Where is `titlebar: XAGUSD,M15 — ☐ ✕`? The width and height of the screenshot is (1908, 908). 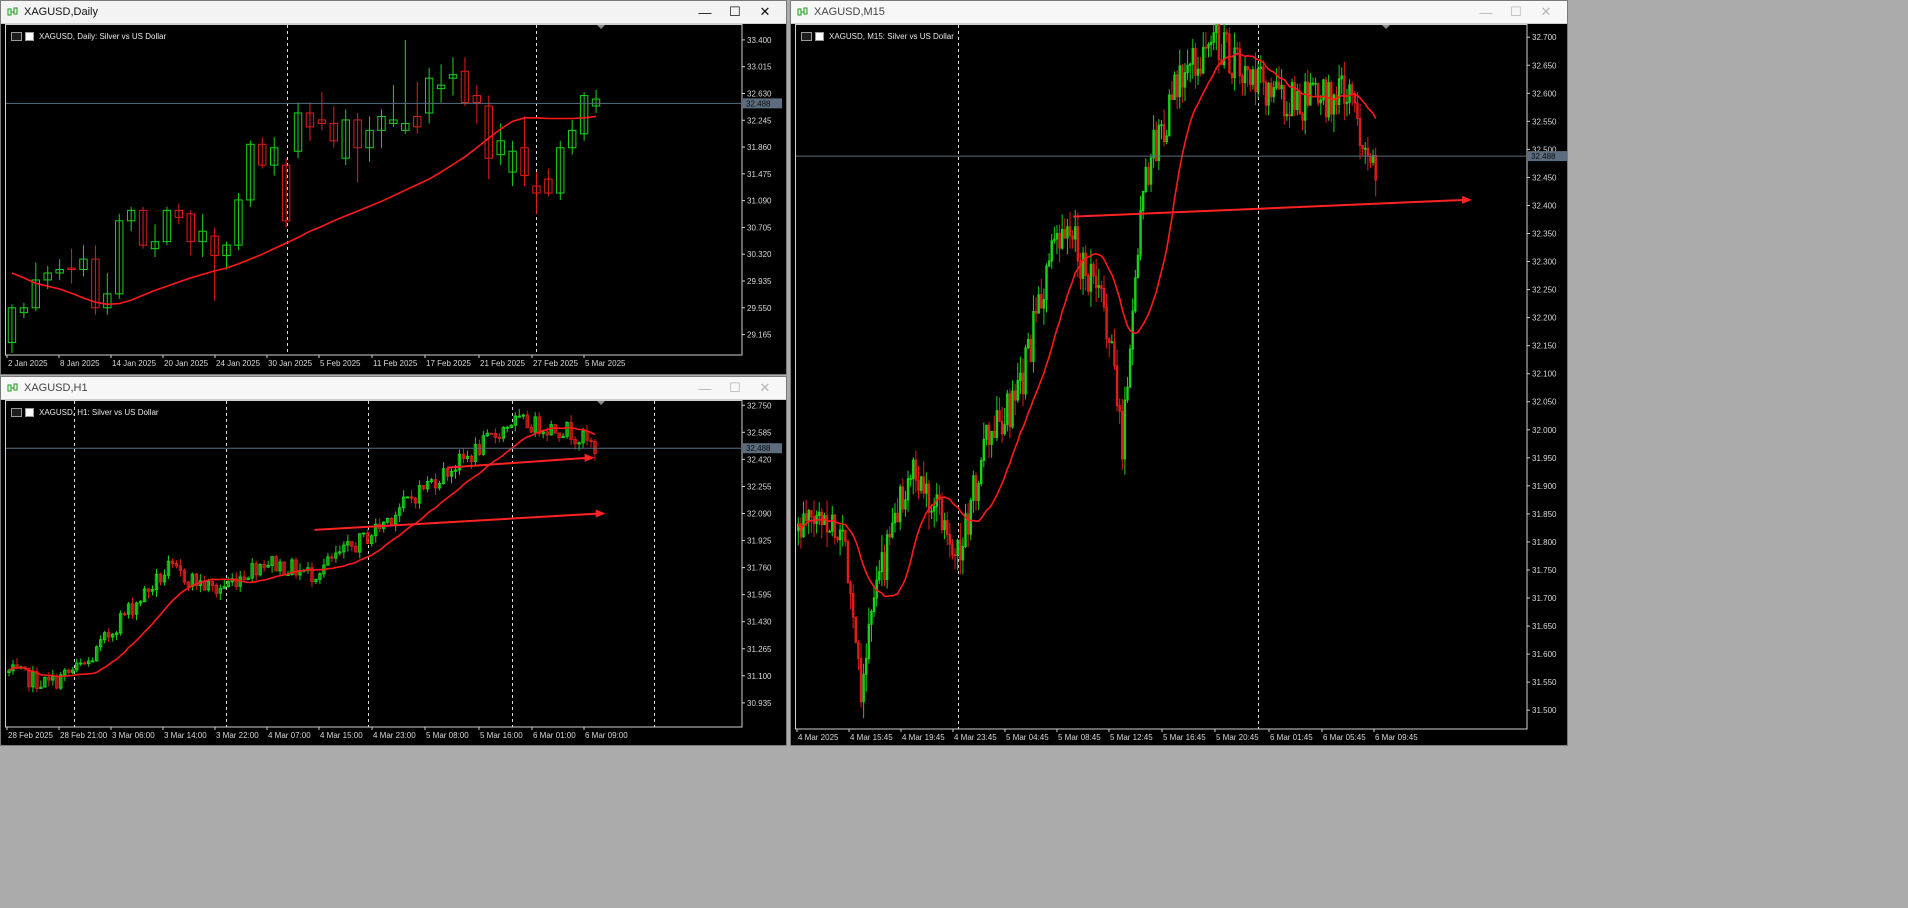
titlebar: XAGUSD,M15 — ☐ ✕ is located at coordinates (1179, 12).